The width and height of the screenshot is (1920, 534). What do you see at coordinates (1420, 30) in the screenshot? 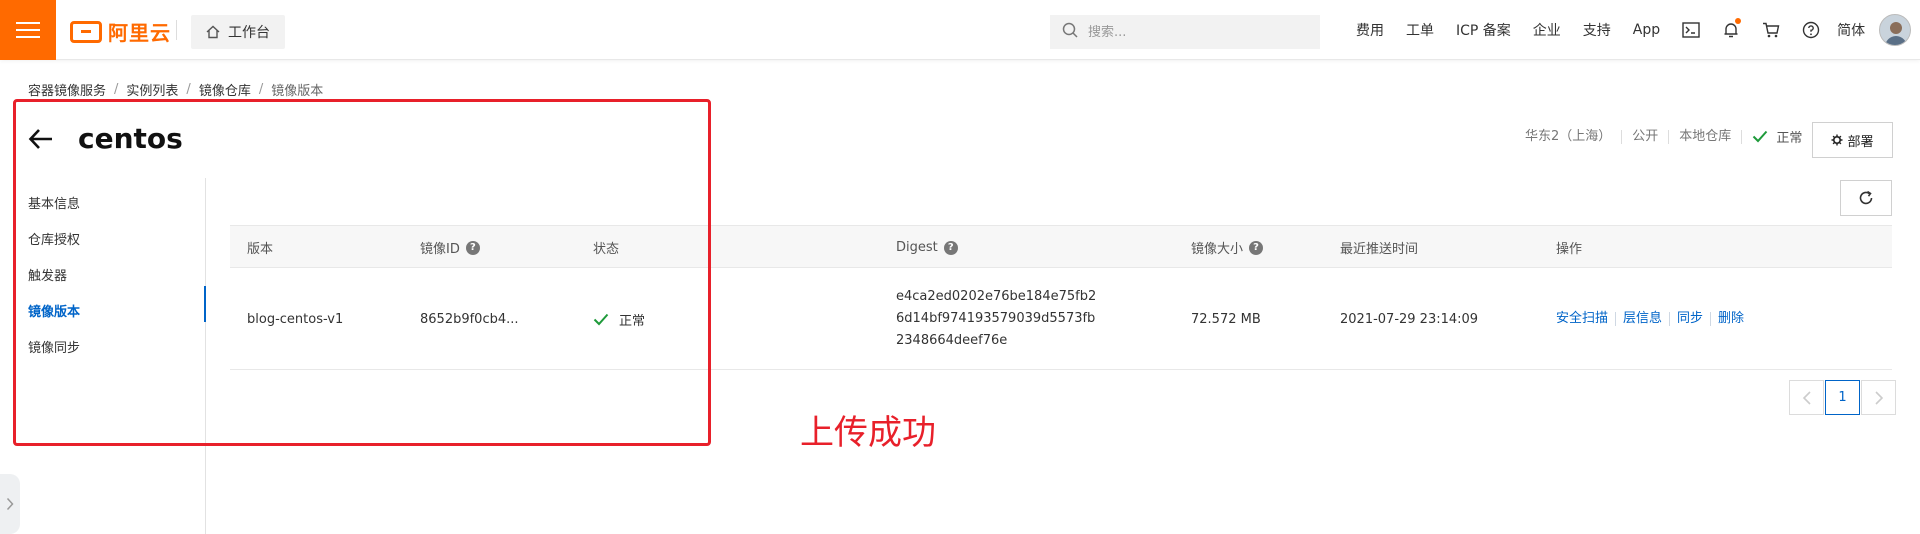
I see `top-link-tickets: 工单` at bounding box center [1420, 30].